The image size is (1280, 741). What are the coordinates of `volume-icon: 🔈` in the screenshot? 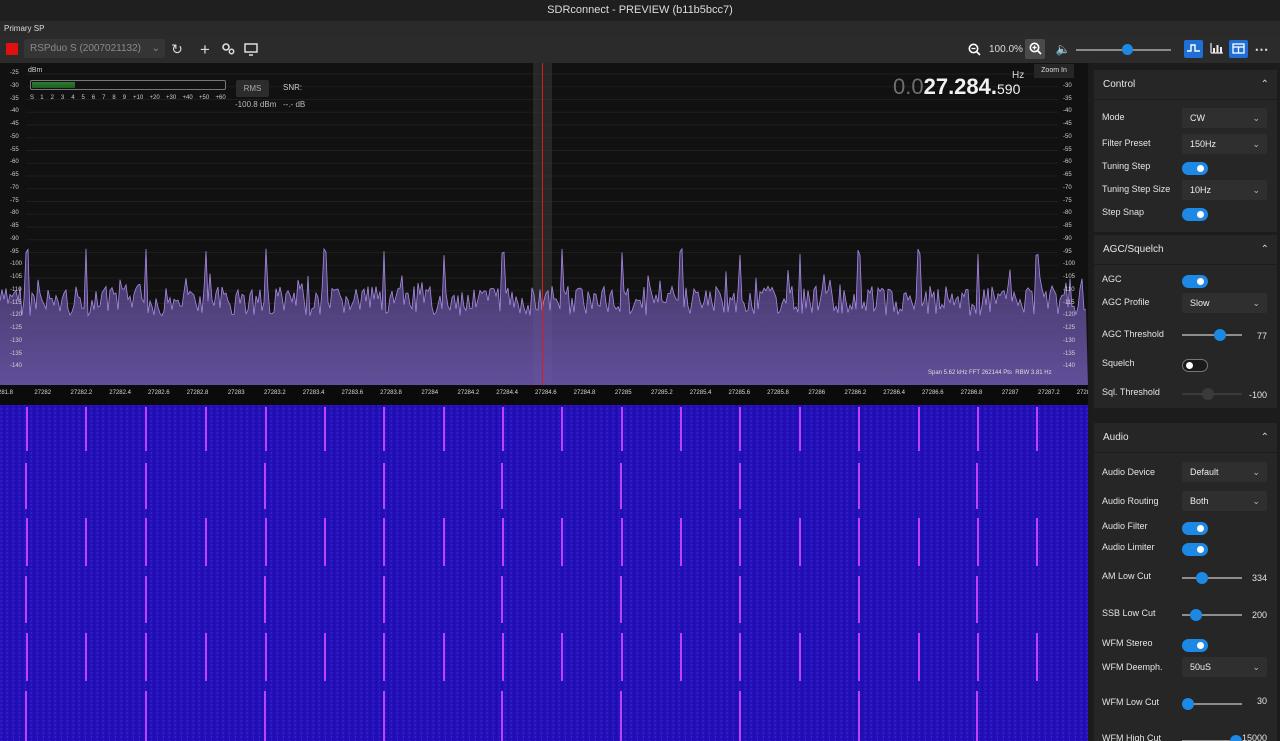 It's located at (1063, 49).